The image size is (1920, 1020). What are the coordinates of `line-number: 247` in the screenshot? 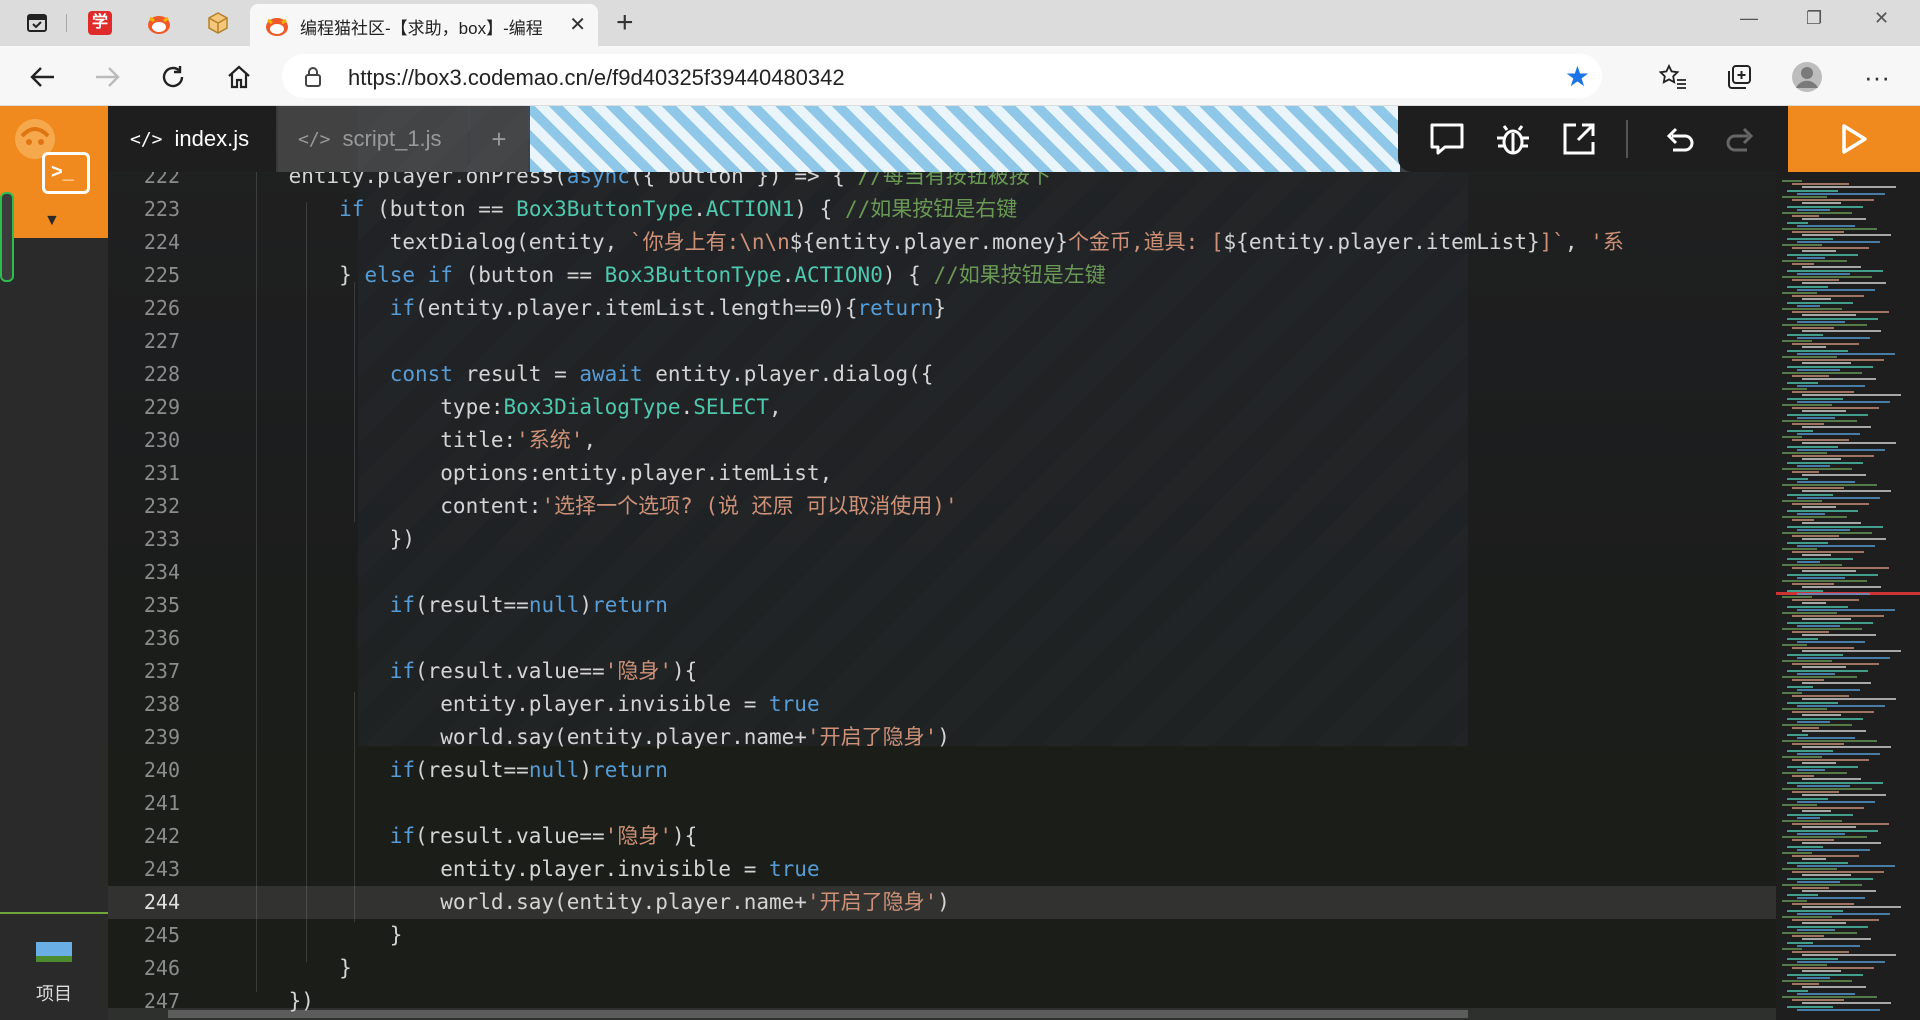 It's located at (161, 1001).